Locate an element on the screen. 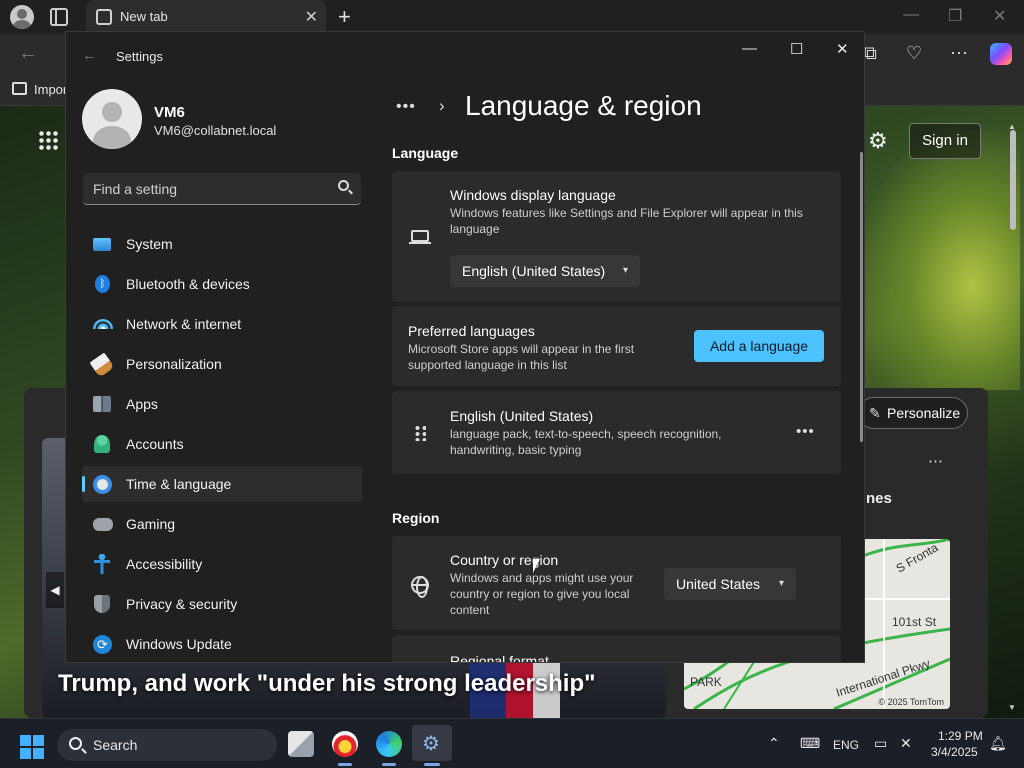 The image size is (1024, 768). drag-handle-icon is located at coordinates (420, 433).